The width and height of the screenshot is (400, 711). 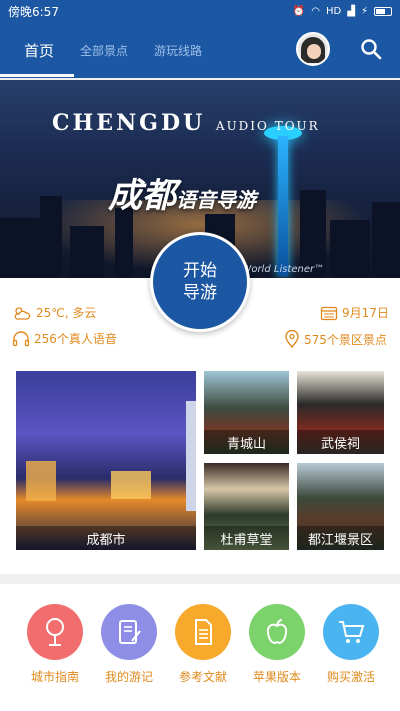 I want to click on spots-text: 575个景区景点, so click(x=345, y=339).